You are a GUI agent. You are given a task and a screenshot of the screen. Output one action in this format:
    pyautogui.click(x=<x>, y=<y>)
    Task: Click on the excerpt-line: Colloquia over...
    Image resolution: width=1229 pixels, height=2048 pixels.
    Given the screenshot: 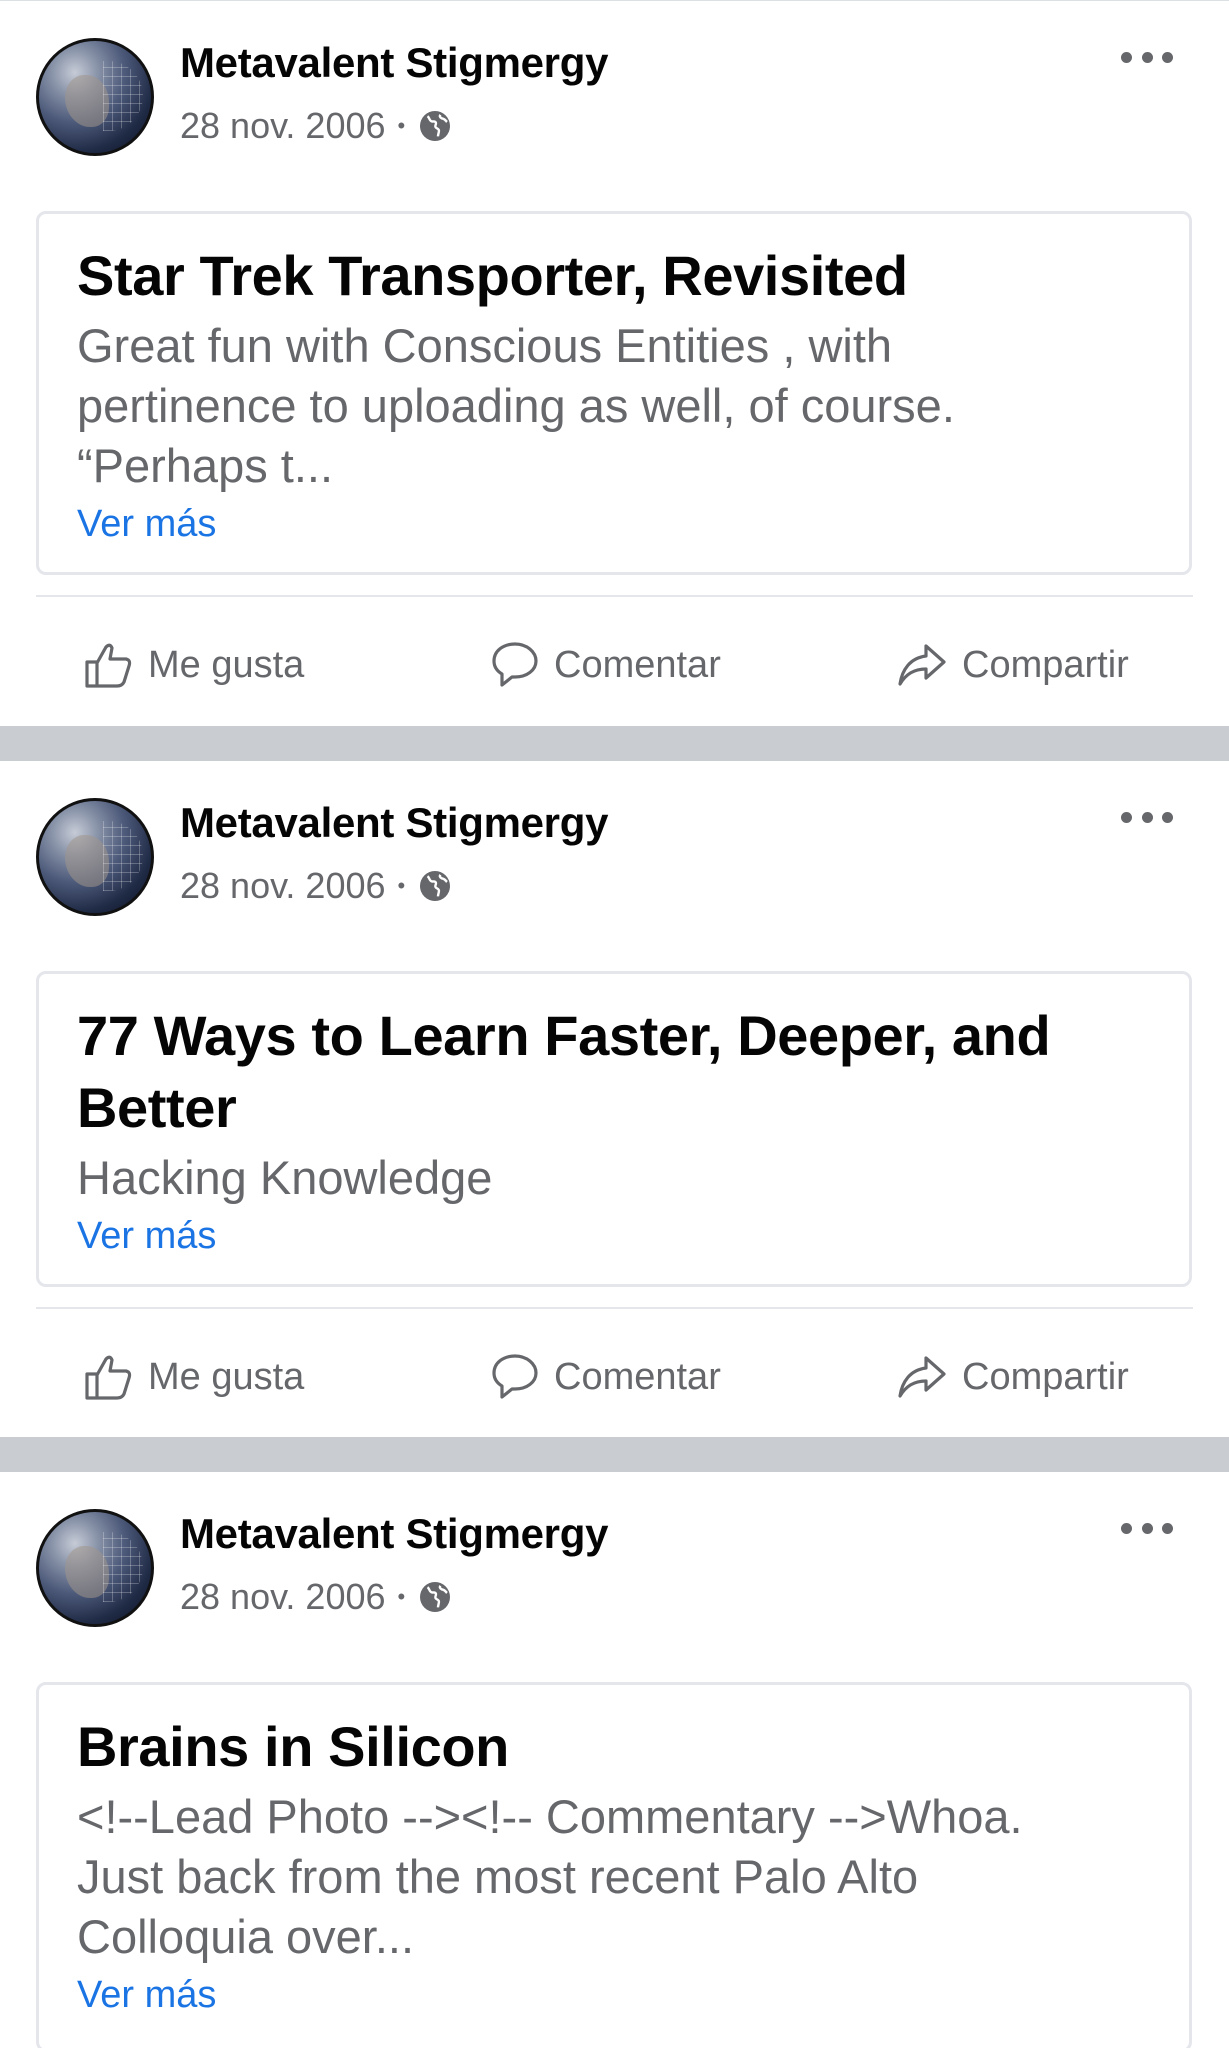 What is the action you would take?
    pyautogui.click(x=246, y=1936)
    